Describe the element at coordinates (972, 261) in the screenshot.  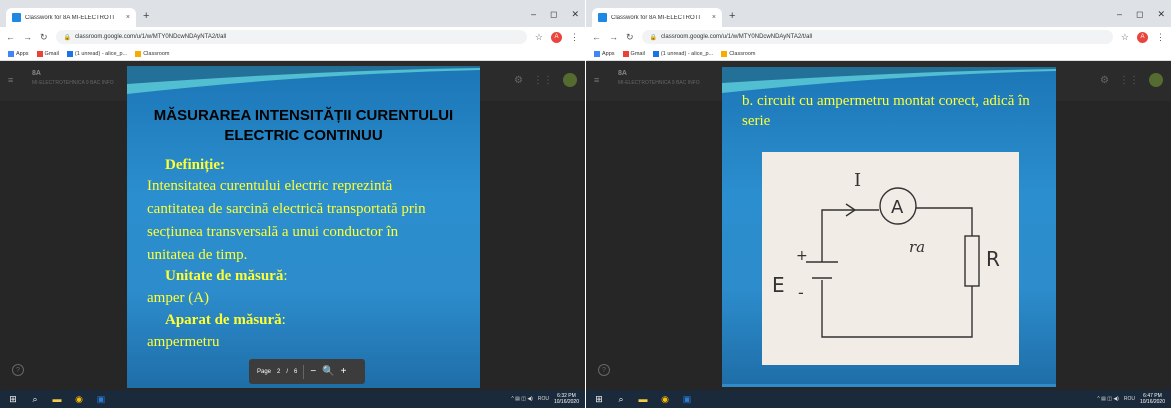
I see `resistor-rect` at that location.